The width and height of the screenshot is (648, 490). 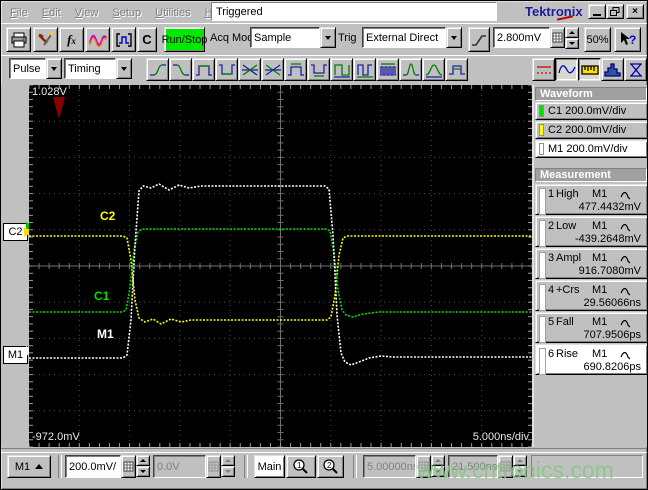 What do you see at coordinates (597, 39) in the screenshot?
I see `set-trig-50pct-button: 50%` at bounding box center [597, 39].